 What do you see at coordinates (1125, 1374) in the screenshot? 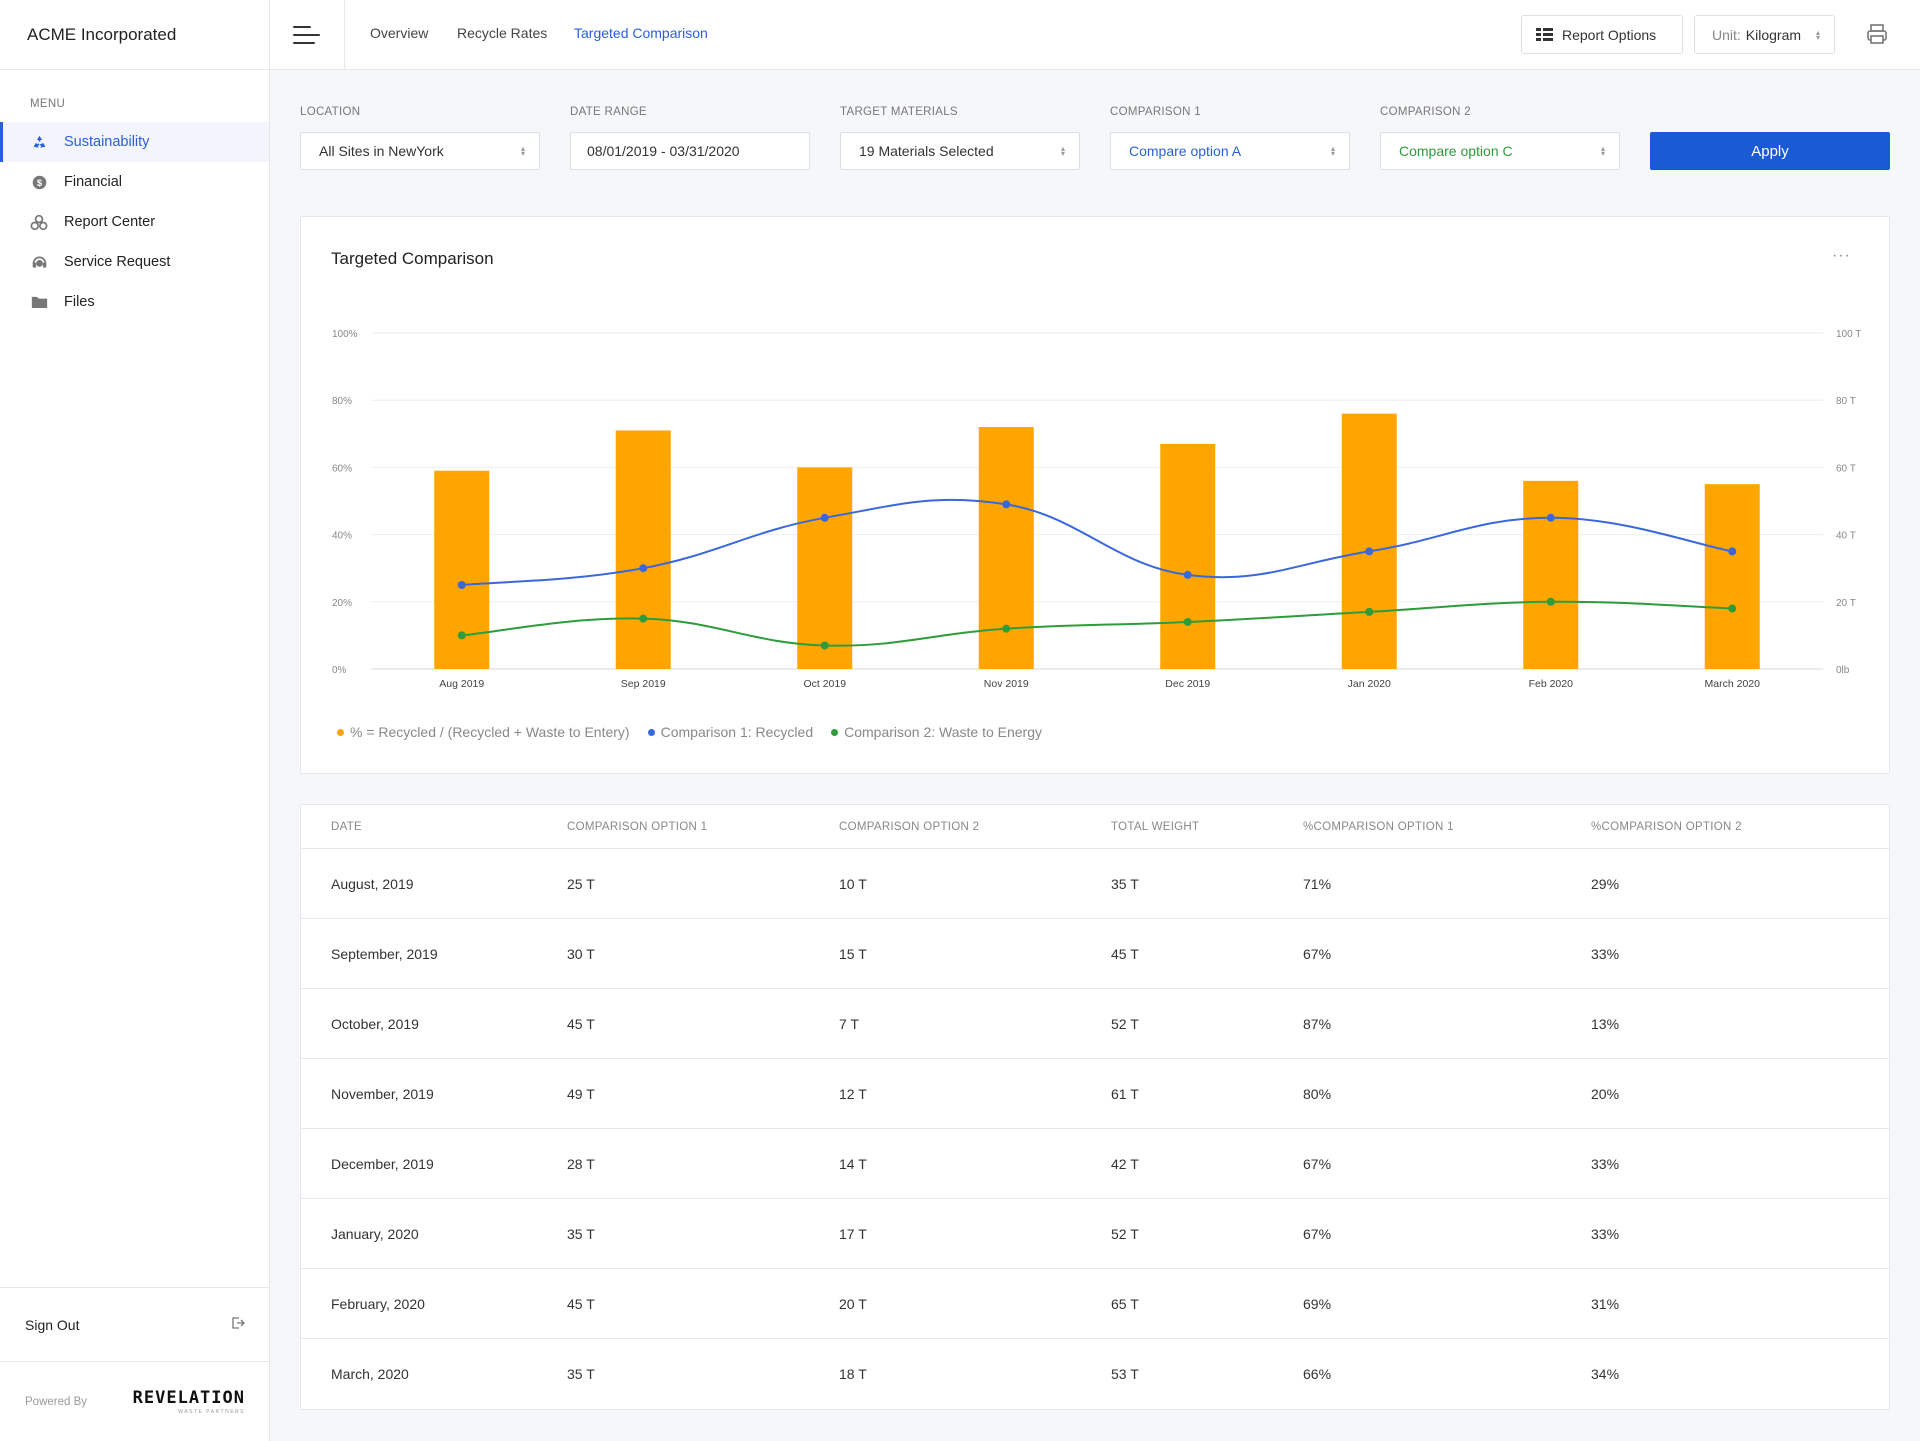
I see `table-cell: 53 T` at bounding box center [1125, 1374].